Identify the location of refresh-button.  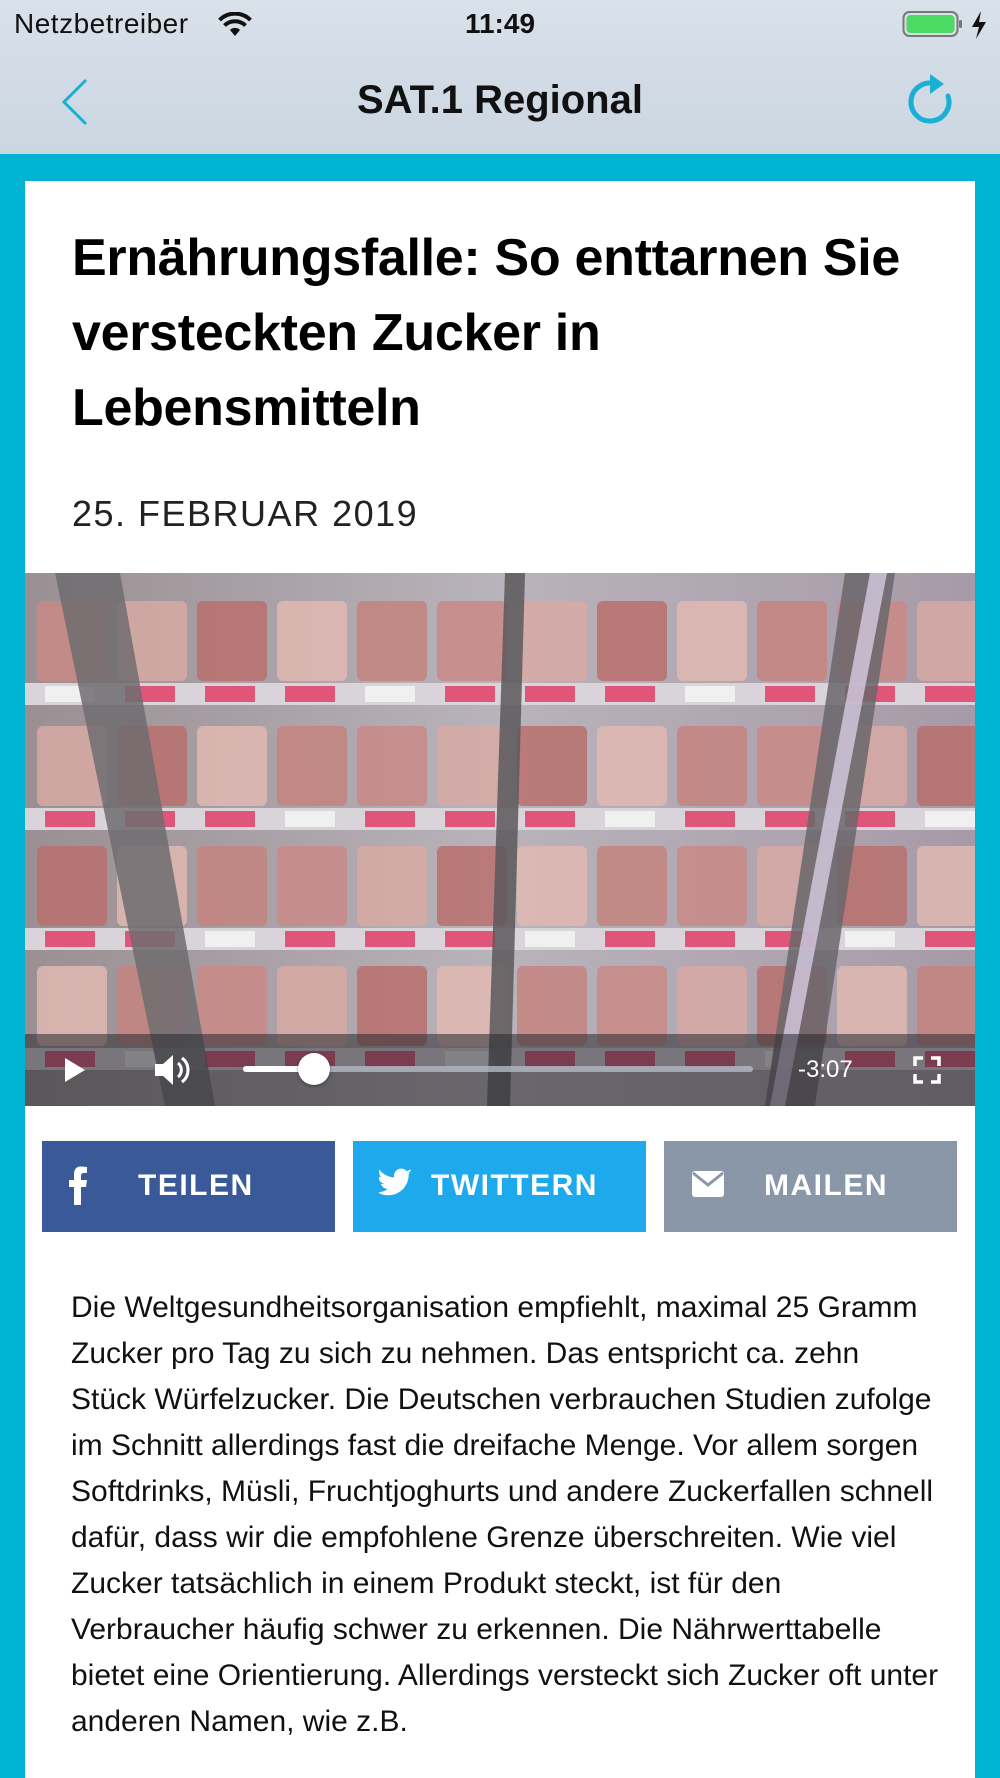
(932, 102).